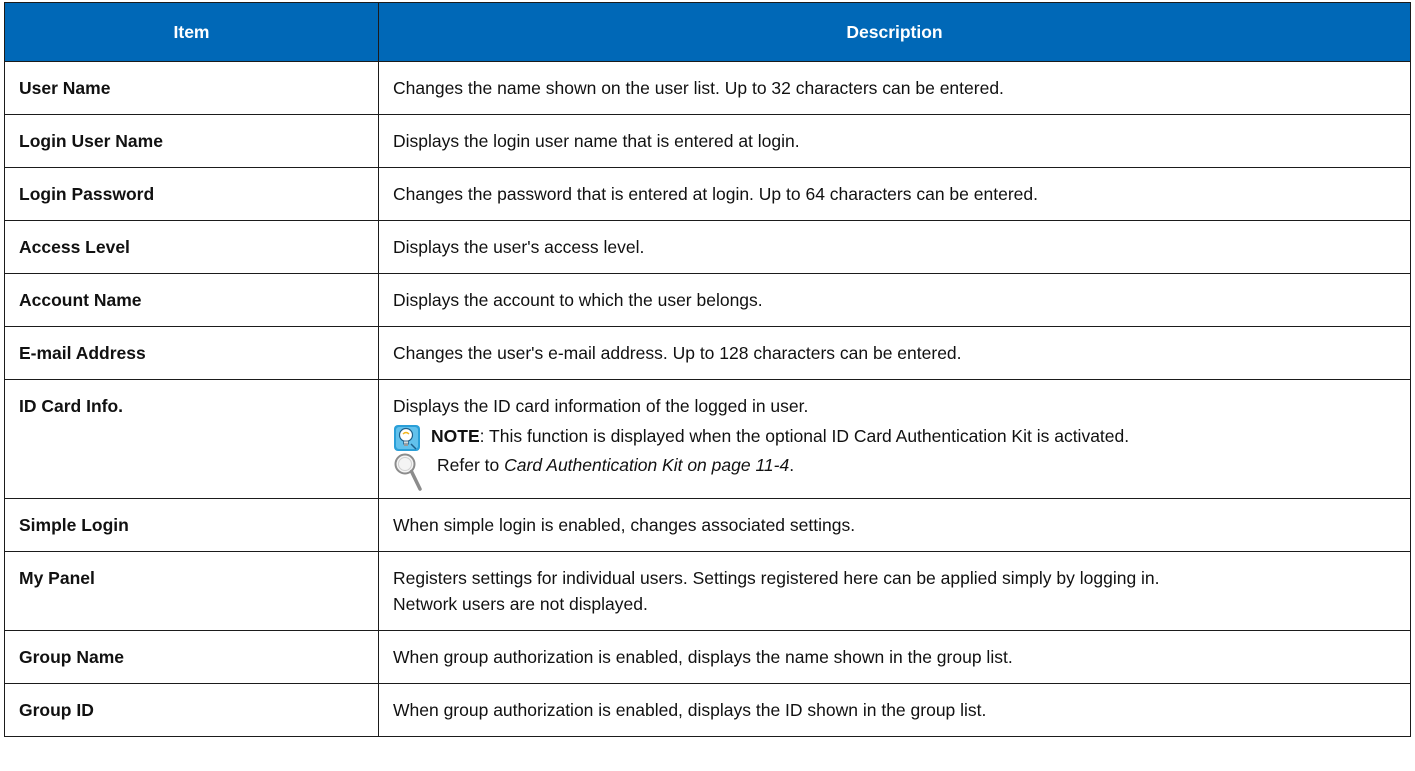 The image size is (1415, 771). I want to click on item-cell: User Name, so click(191, 88).